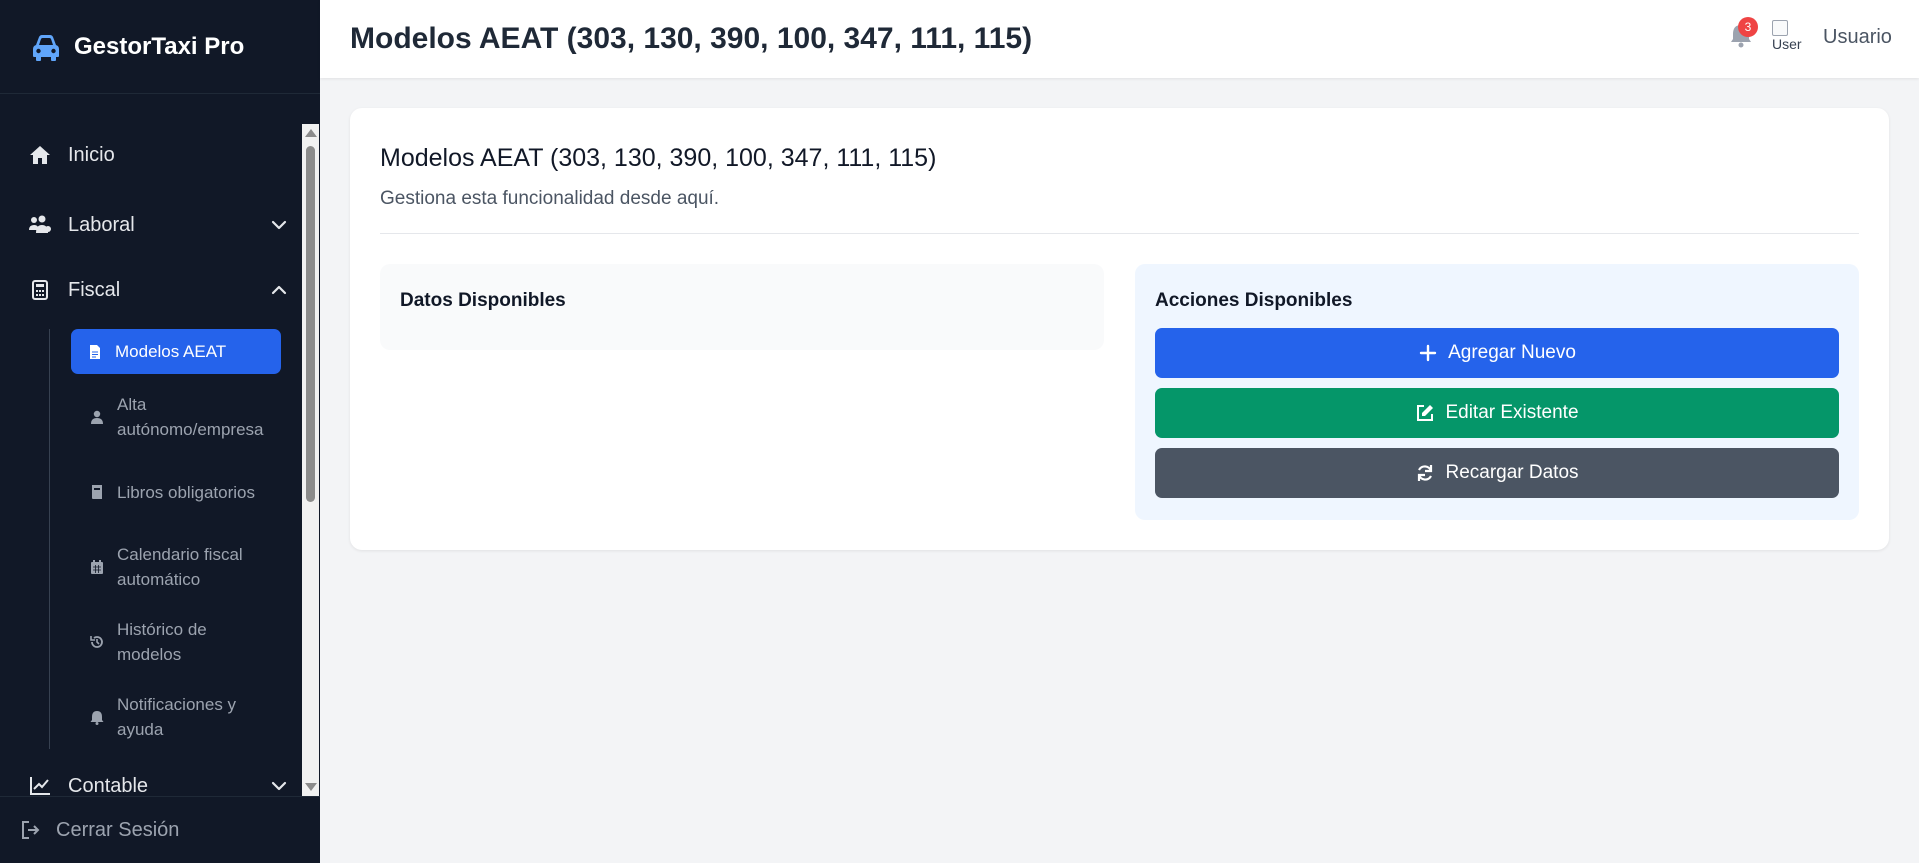 The width and height of the screenshot is (1919, 863). Describe the element at coordinates (40, 225) in the screenshot. I see `users-icon` at that location.